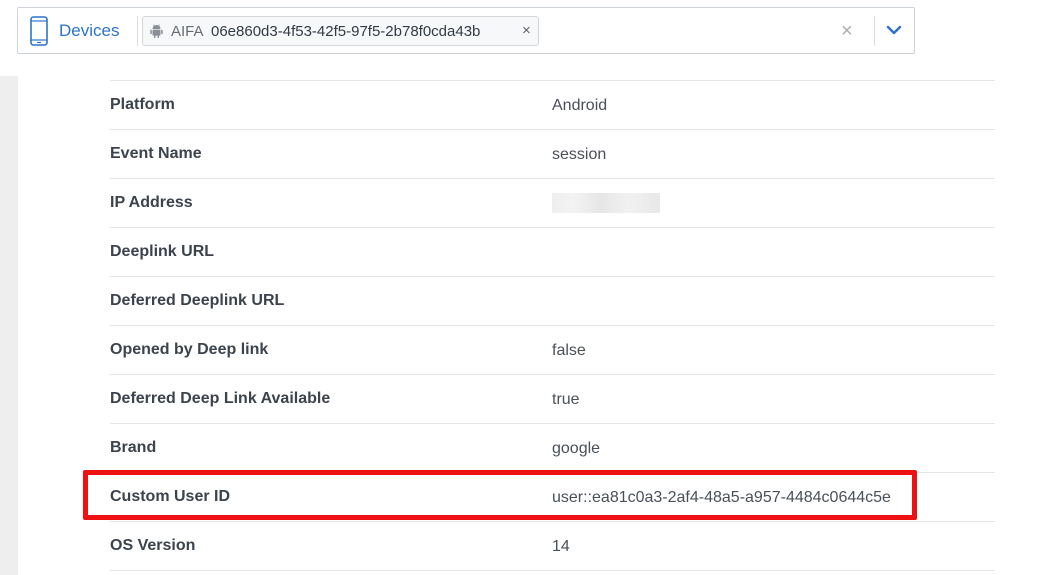  What do you see at coordinates (153, 545) in the screenshot?
I see `detail-label: OS Version` at bounding box center [153, 545].